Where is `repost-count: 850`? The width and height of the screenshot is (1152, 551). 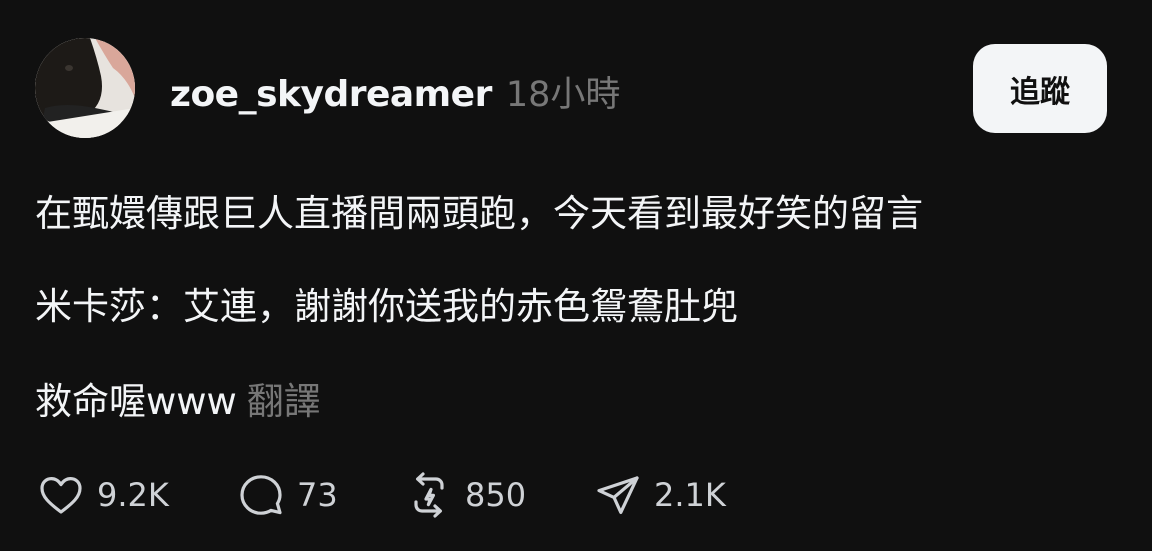
repost-count: 850 is located at coordinates (496, 495).